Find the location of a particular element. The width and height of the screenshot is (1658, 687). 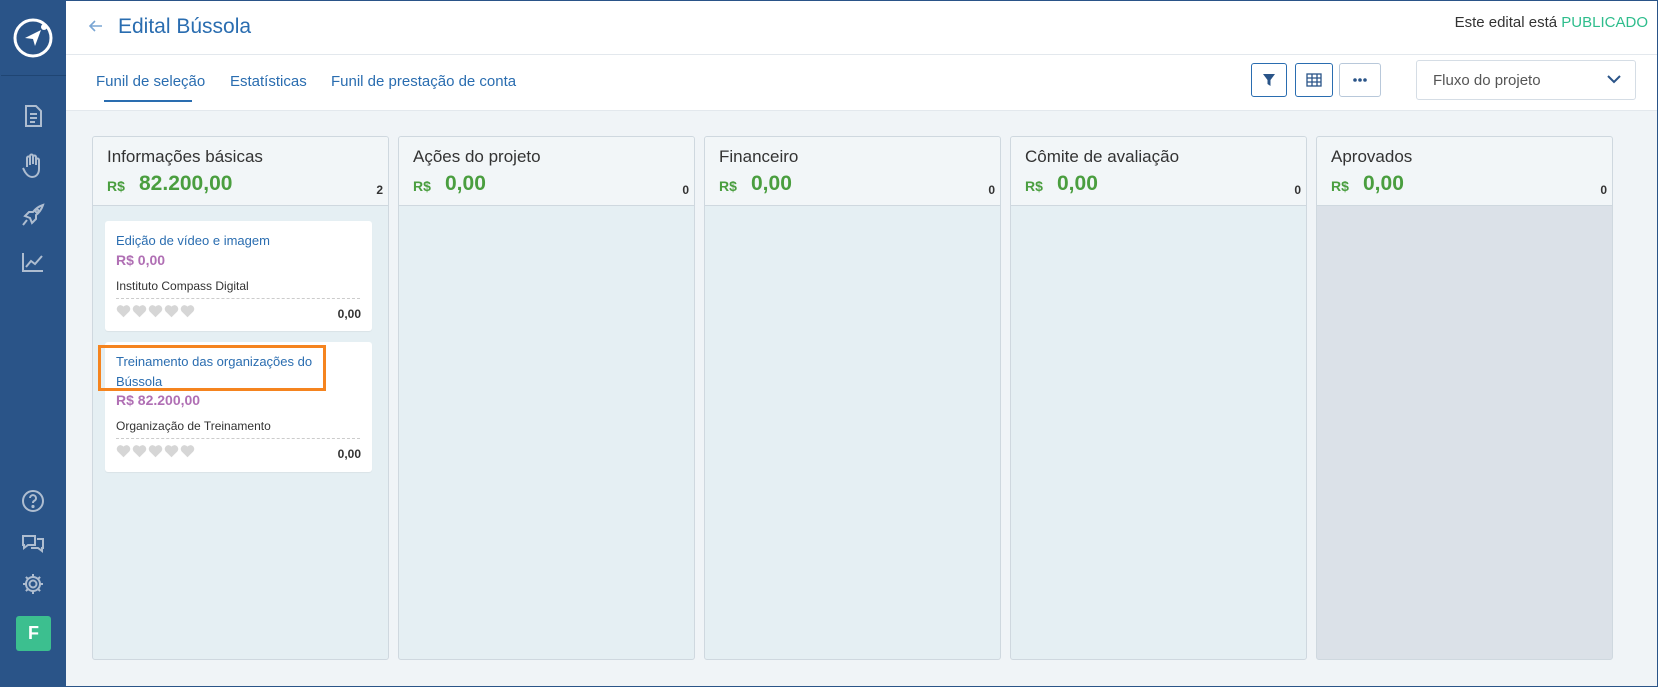

column-header: Aprovados R$ 0,00 0 is located at coordinates (1464, 171).